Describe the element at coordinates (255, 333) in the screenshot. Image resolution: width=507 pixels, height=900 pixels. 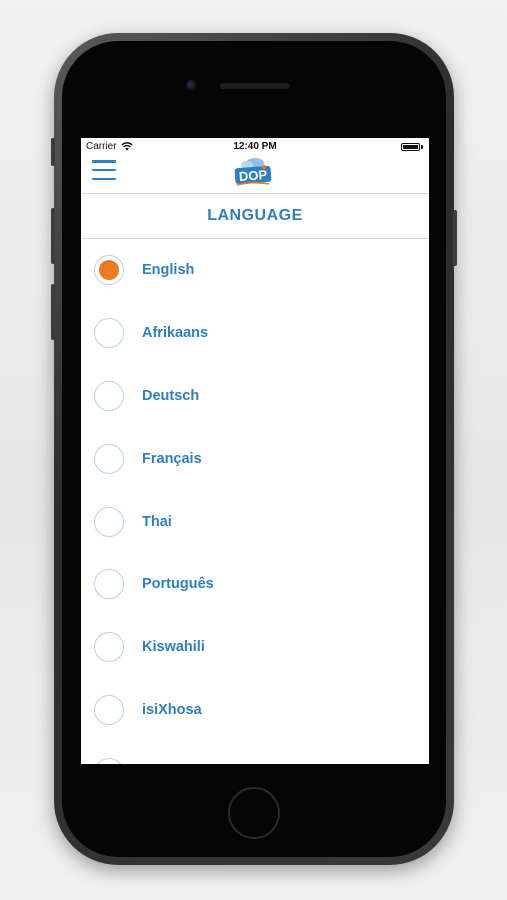
I see `language-option-afrikaans: Afrikaans` at that location.